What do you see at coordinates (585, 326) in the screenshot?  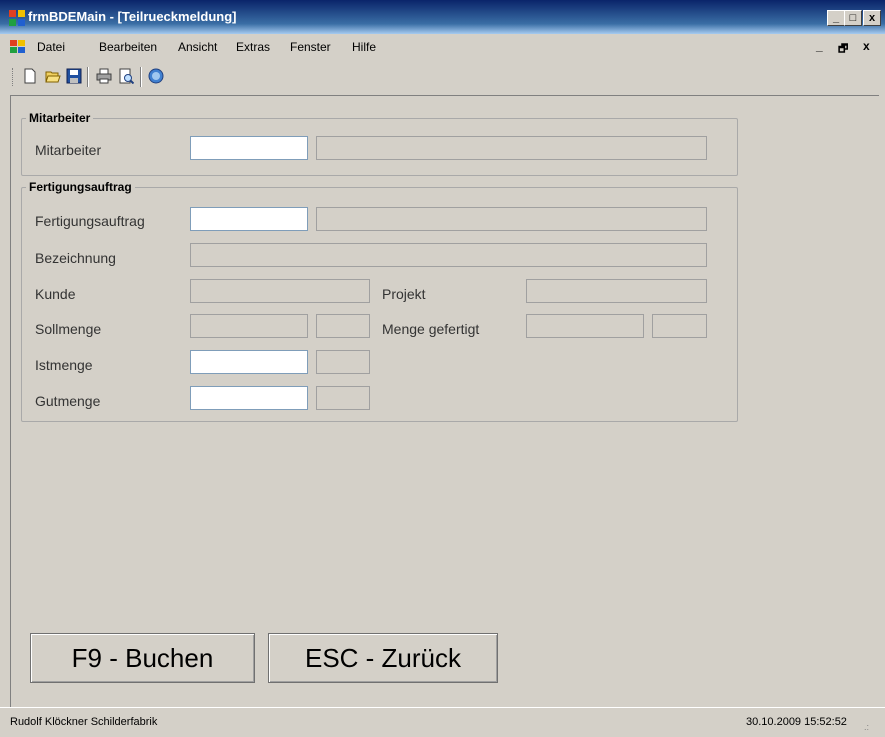 I see `menge-gefertigt-field` at bounding box center [585, 326].